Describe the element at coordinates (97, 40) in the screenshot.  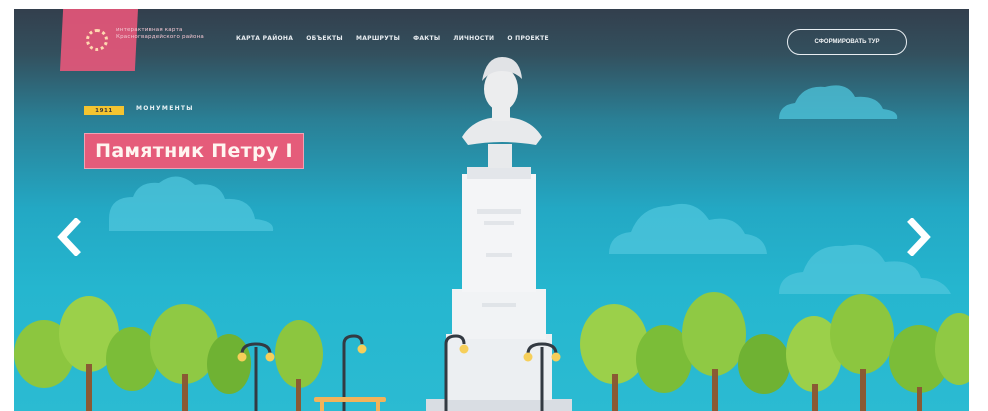
I see `logo-icon` at that location.